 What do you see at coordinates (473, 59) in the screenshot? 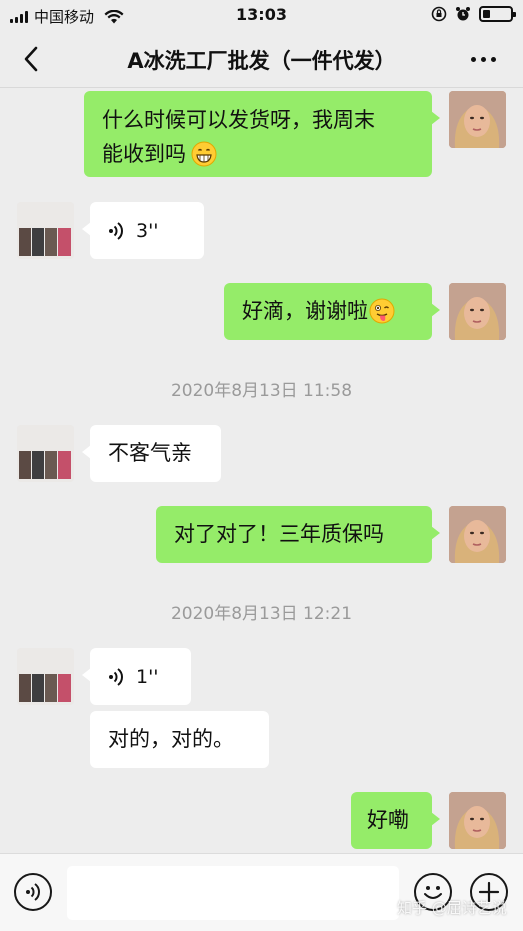
I see `more-dots-icon` at bounding box center [473, 59].